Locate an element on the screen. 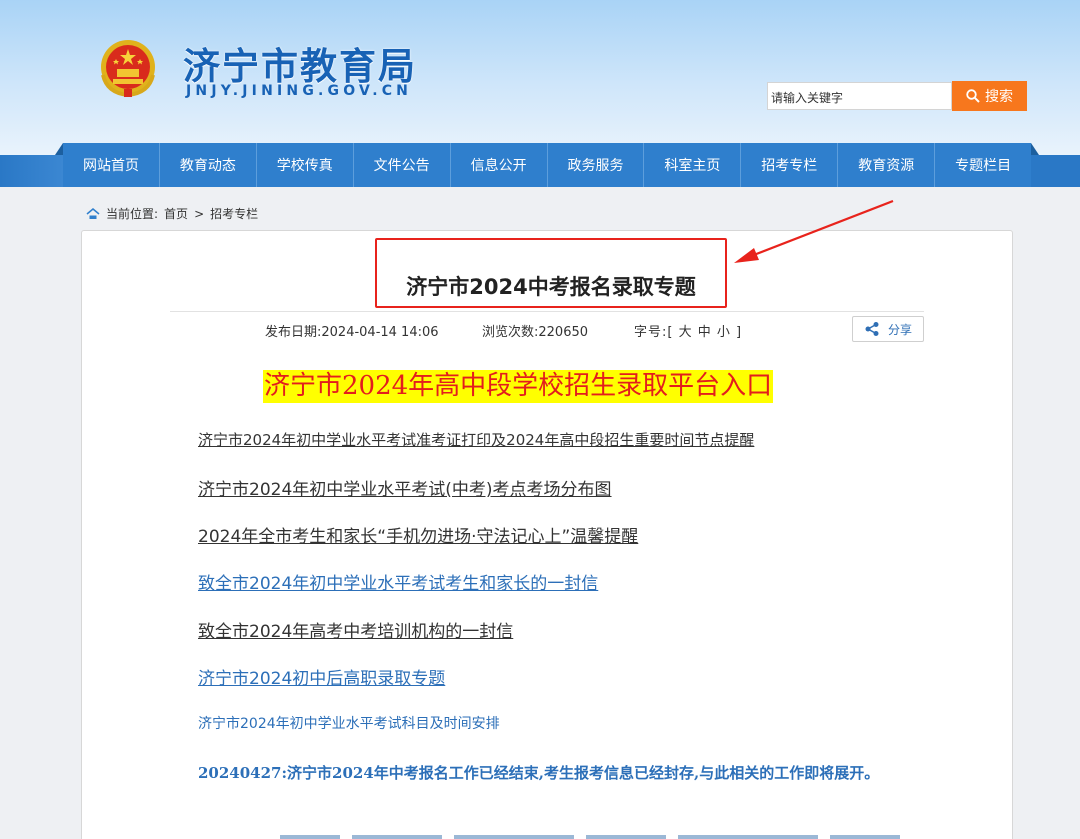  breadcrumb-home-link: 首页 is located at coordinates (176, 213).